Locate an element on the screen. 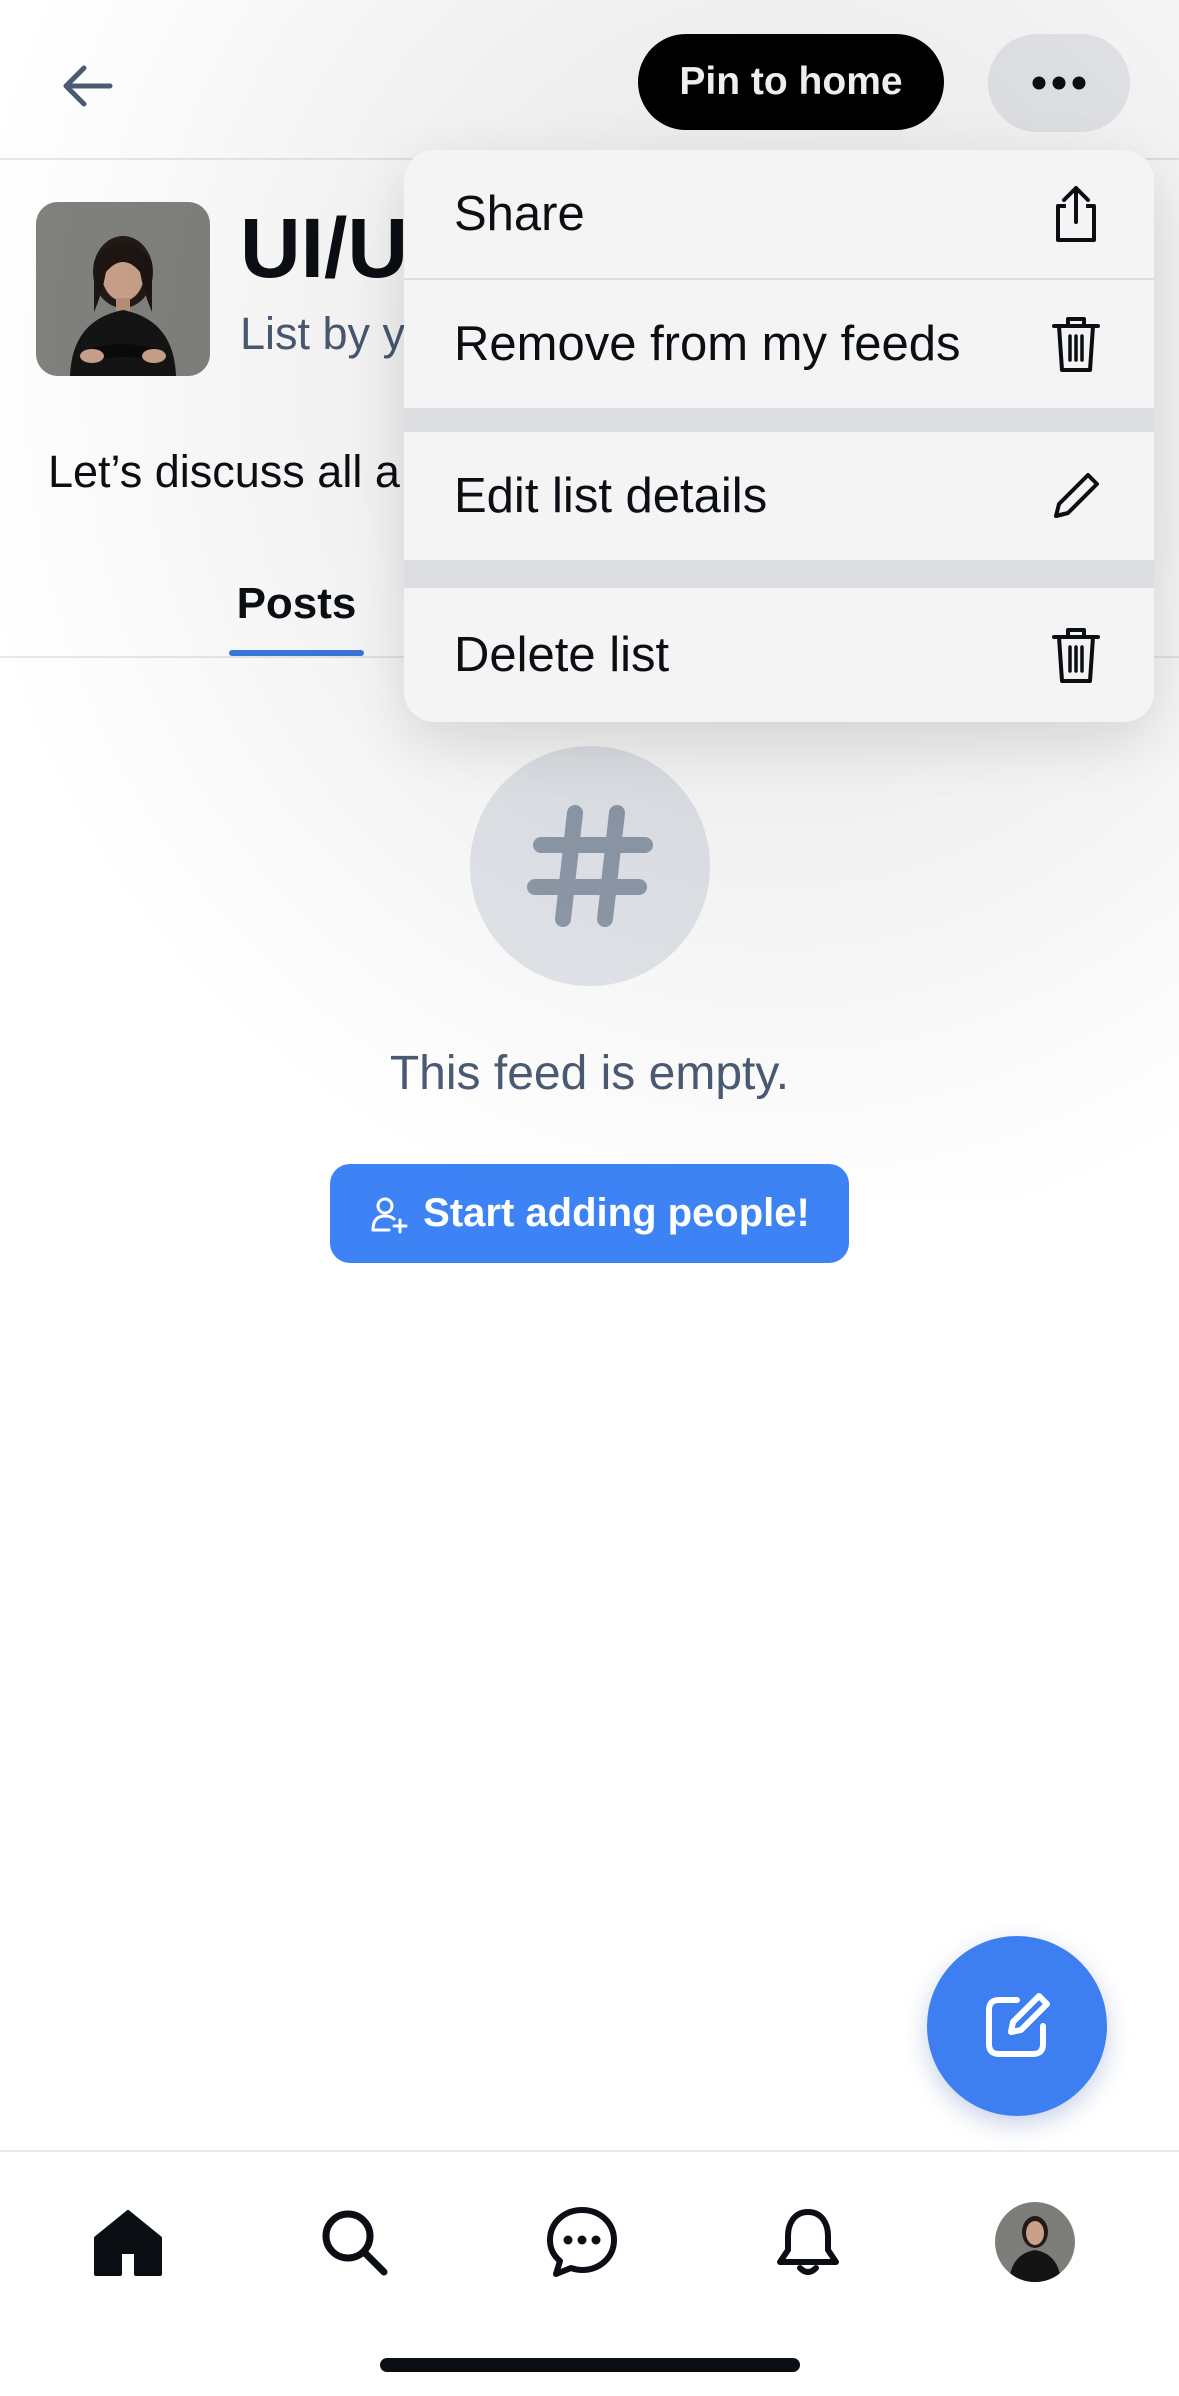 This screenshot has width=1179, height=2396. avatar is located at coordinates (1035, 2242).